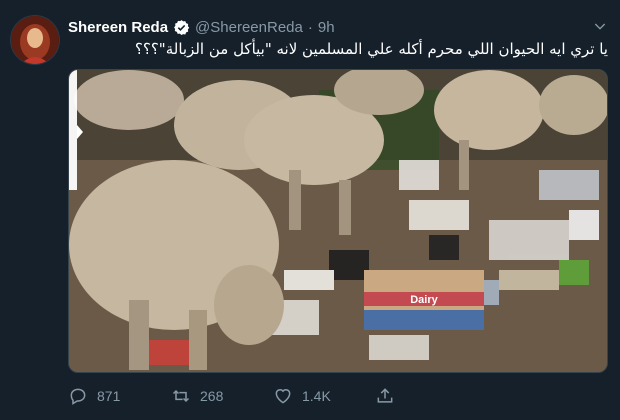 This screenshot has height=420, width=620. Describe the element at coordinates (181, 27) in the screenshot. I see `verified-badge-icon` at that location.